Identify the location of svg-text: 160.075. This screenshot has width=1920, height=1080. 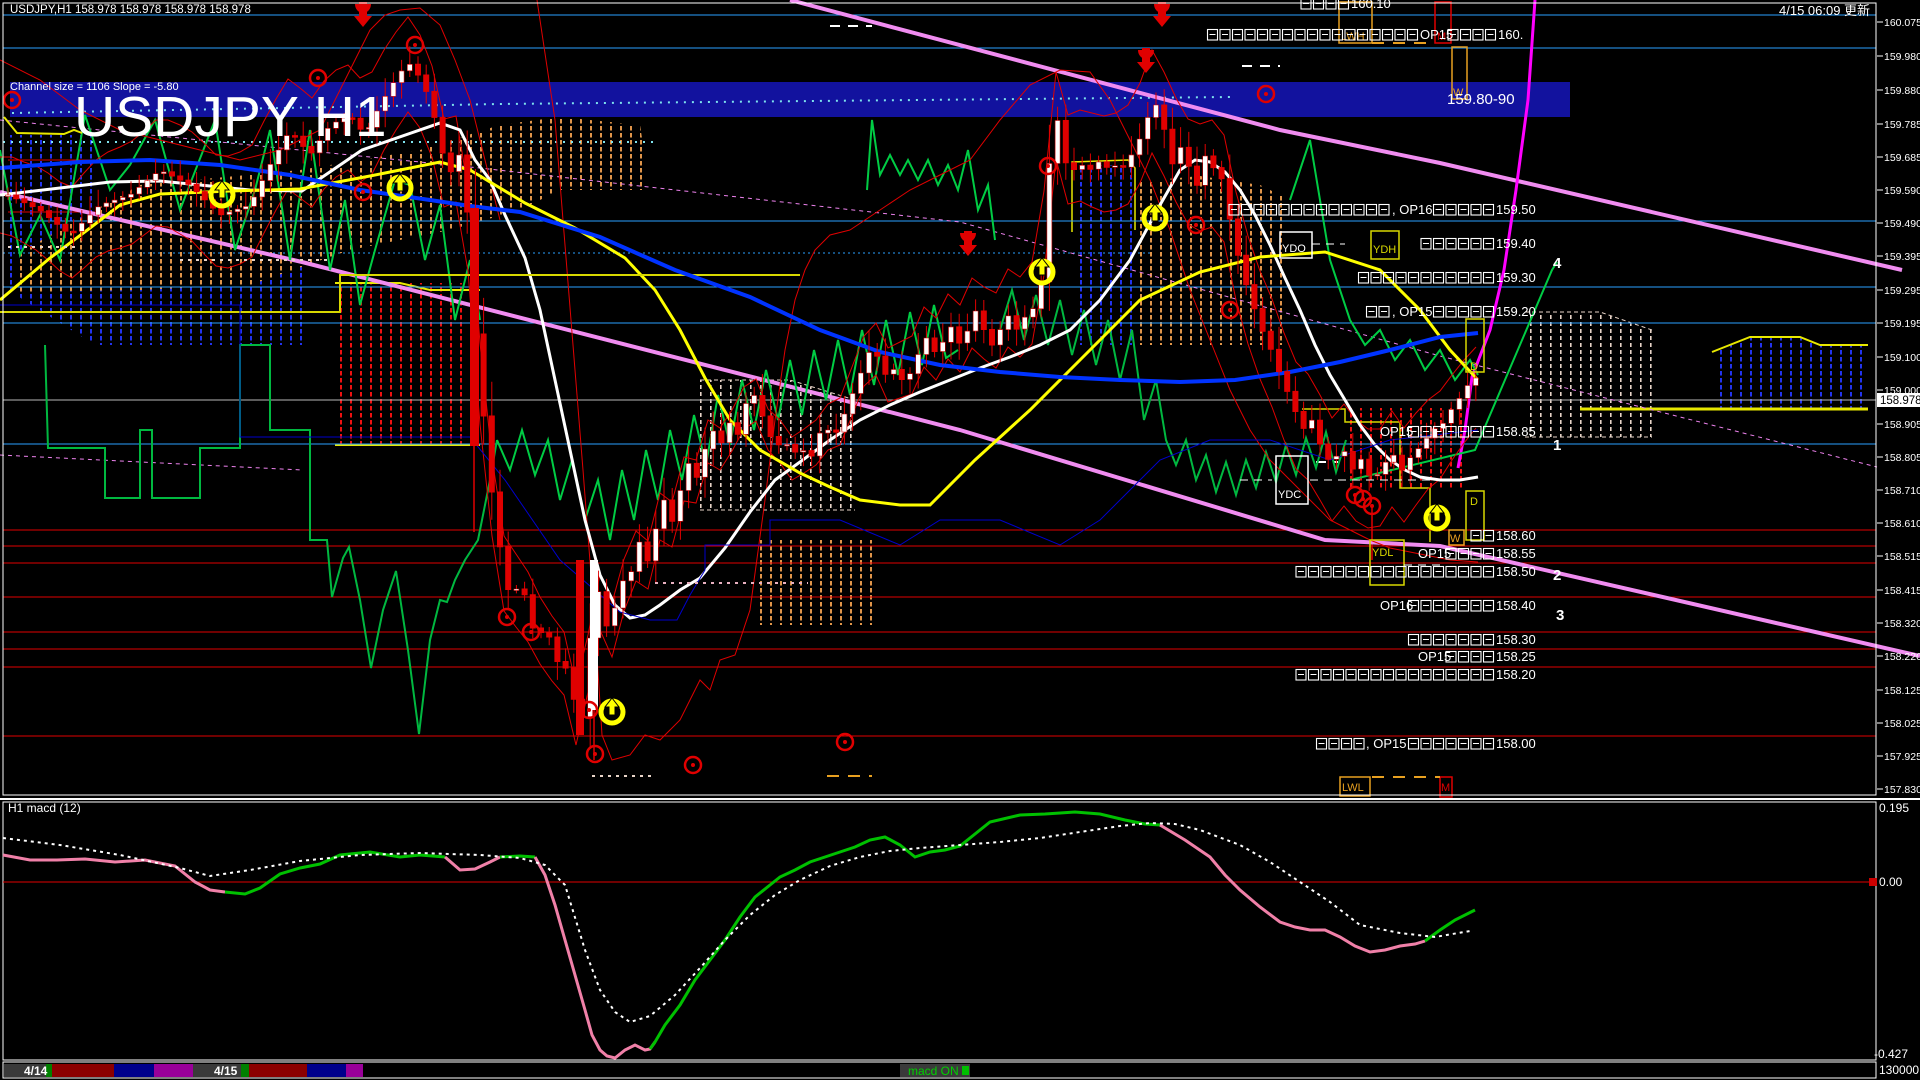
(1902, 23).